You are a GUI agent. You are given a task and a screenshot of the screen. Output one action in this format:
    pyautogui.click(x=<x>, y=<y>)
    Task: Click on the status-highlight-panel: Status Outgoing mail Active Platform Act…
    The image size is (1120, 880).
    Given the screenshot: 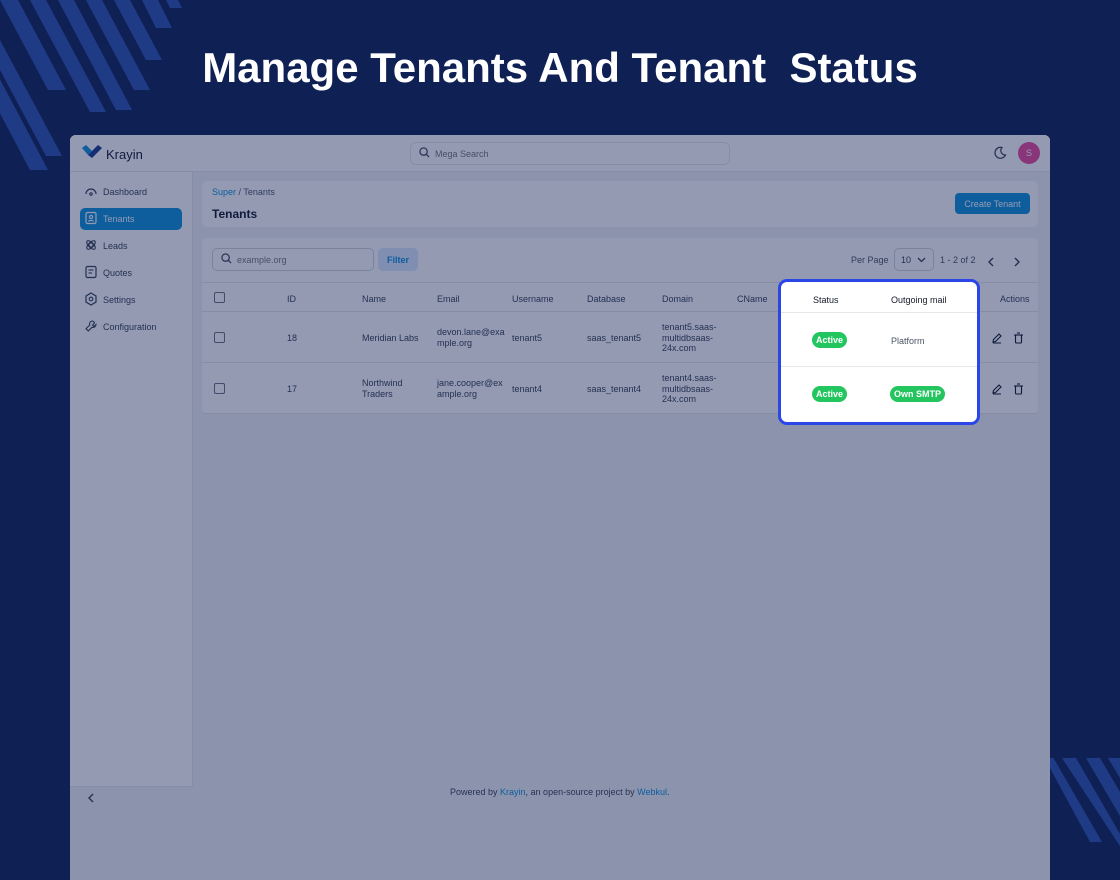 What is the action you would take?
    pyautogui.click(x=879, y=352)
    